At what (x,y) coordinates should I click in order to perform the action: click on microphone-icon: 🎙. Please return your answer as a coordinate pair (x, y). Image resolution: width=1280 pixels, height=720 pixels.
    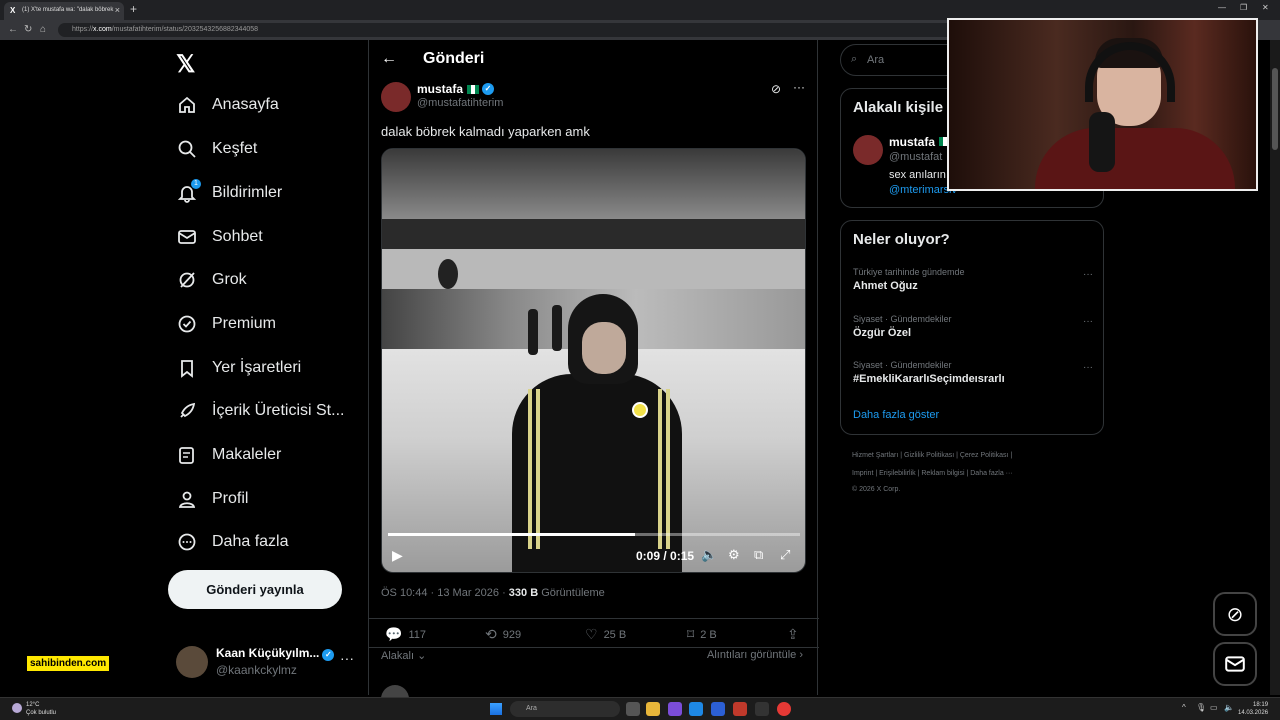
    Looking at the image, I should click on (1201, 707).